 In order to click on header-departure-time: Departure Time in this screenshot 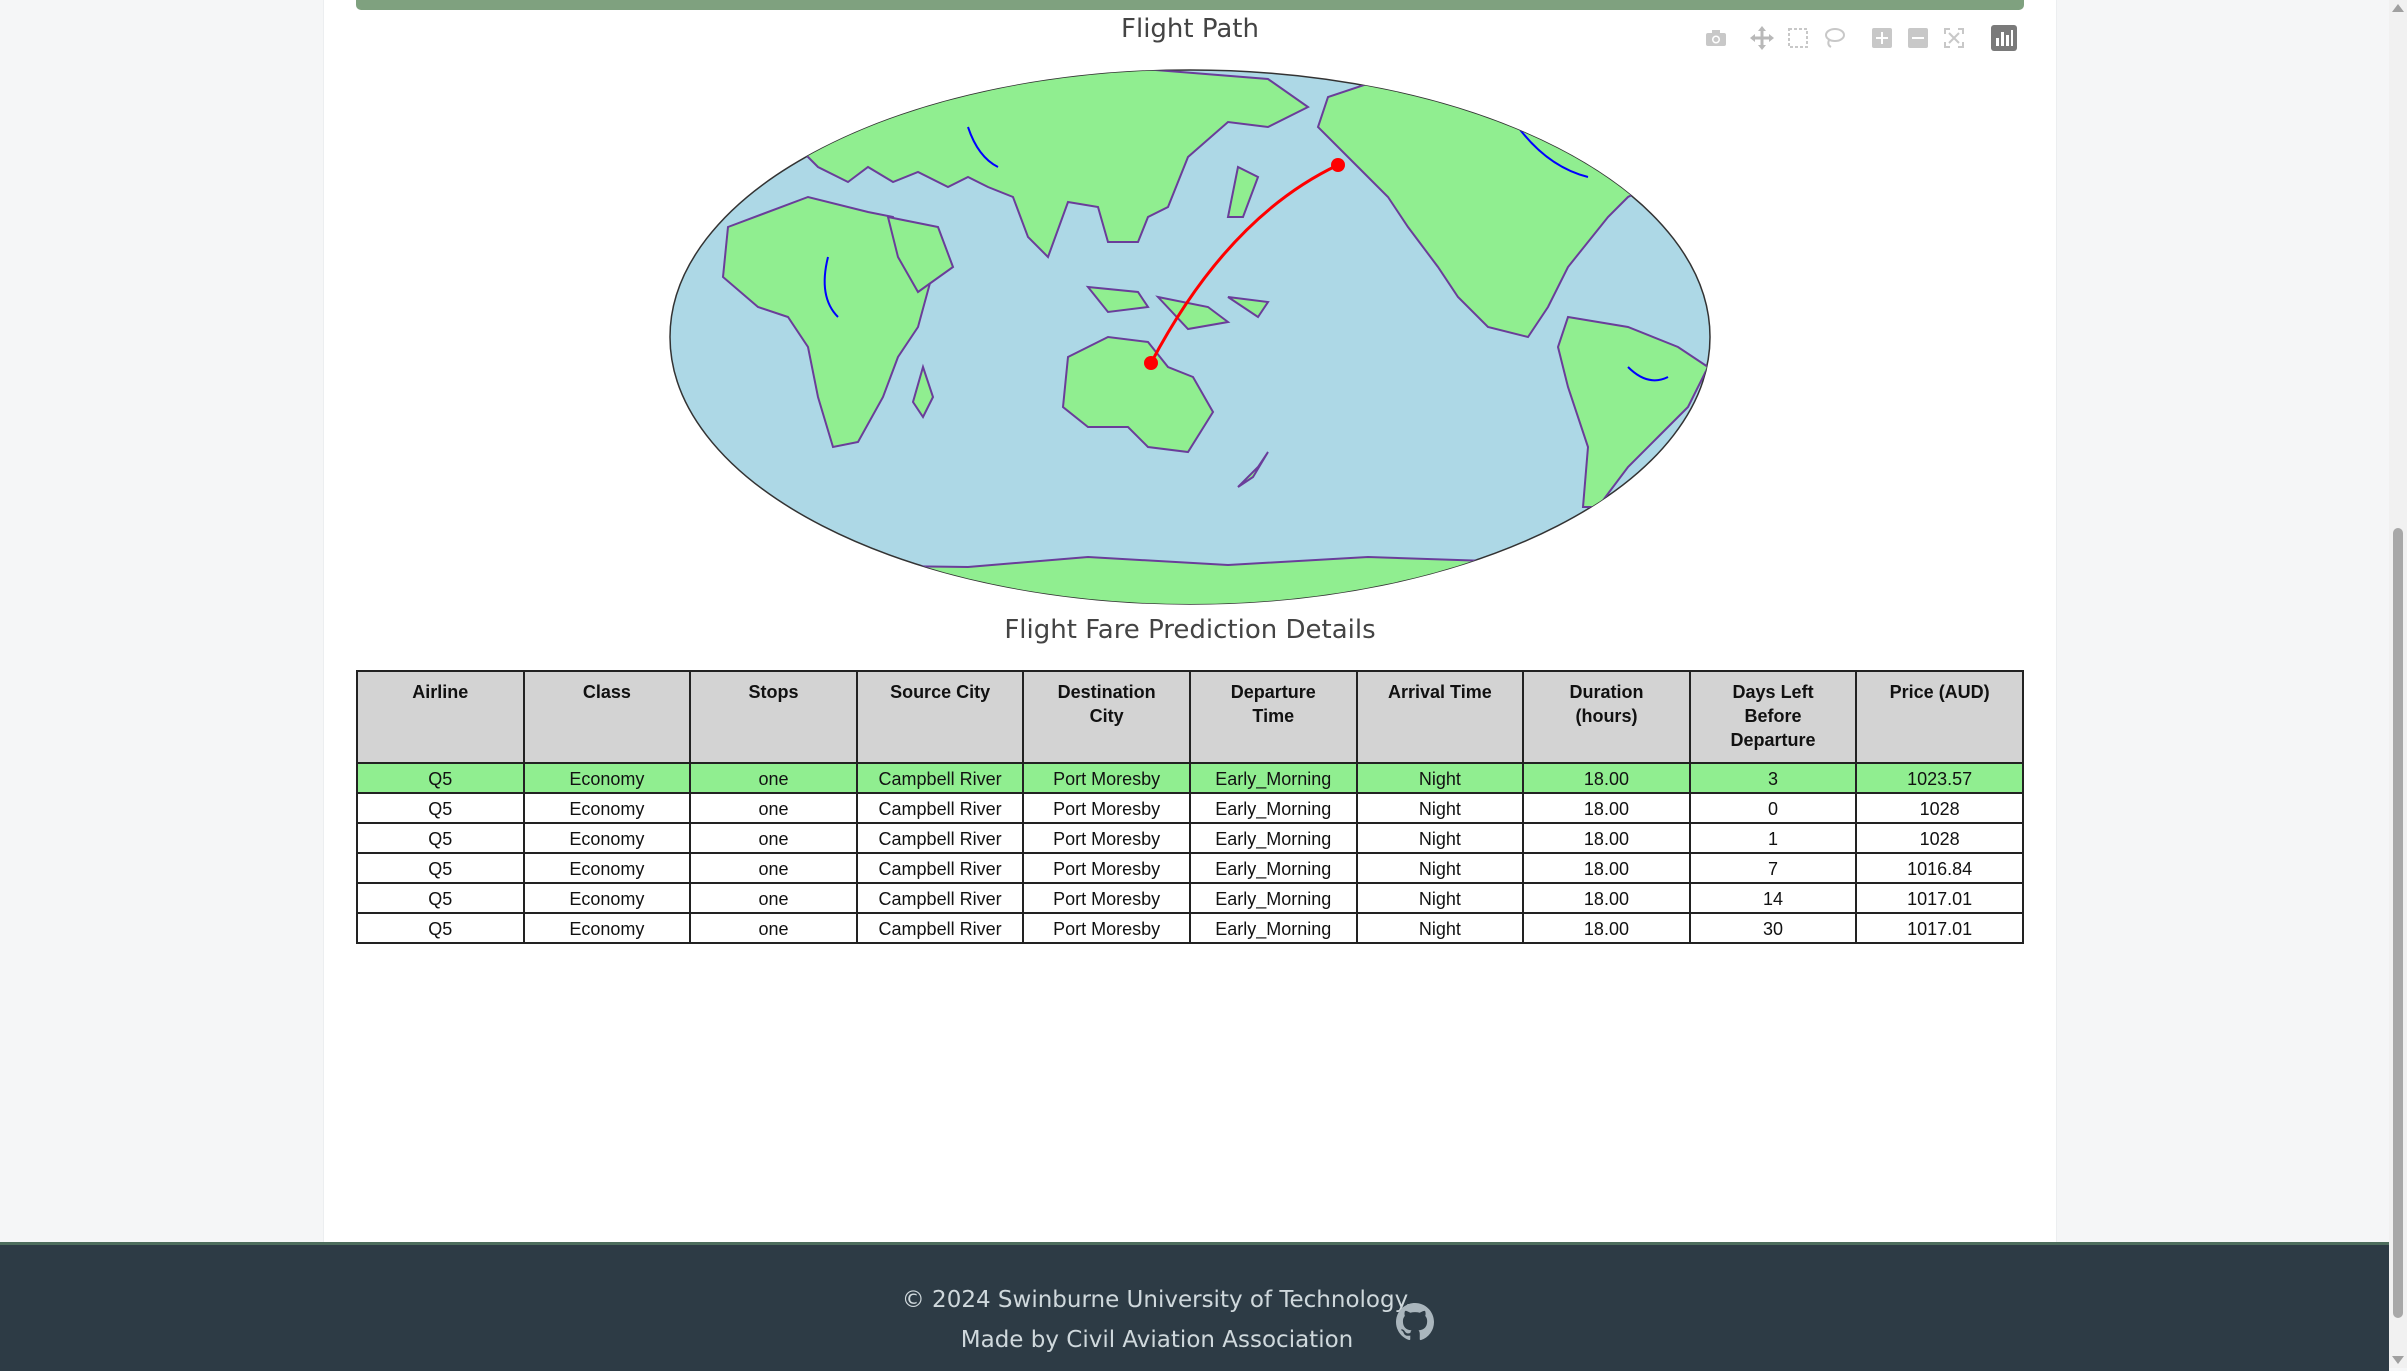, I will do `click(1273, 717)`.